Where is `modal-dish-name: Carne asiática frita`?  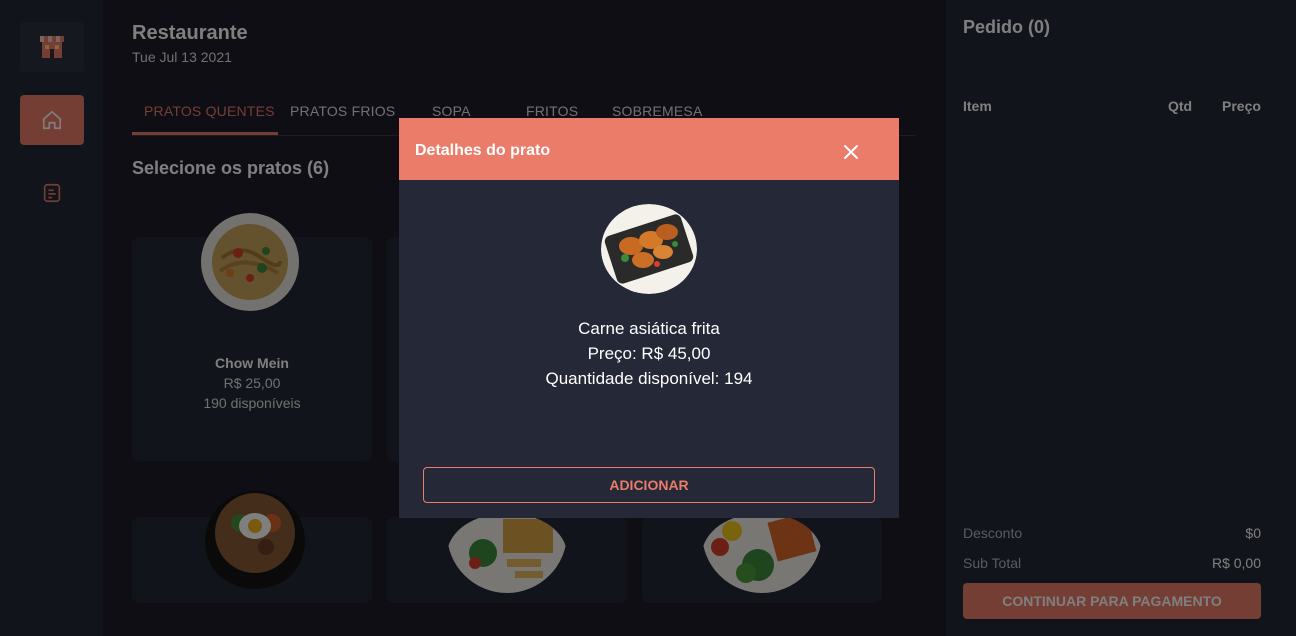
modal-dish-name: Carne asiática frita is located at coordinates (649, 328).